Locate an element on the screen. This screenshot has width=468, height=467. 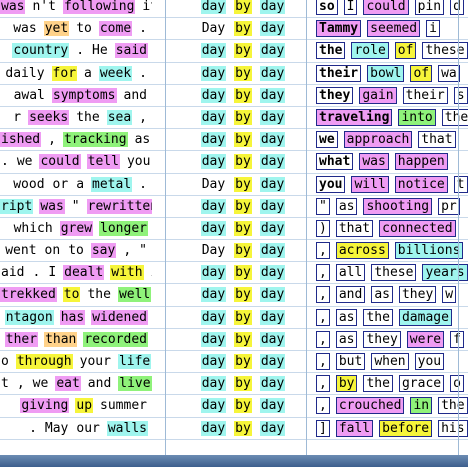
context-token: role is located at coordinates (370, 51).